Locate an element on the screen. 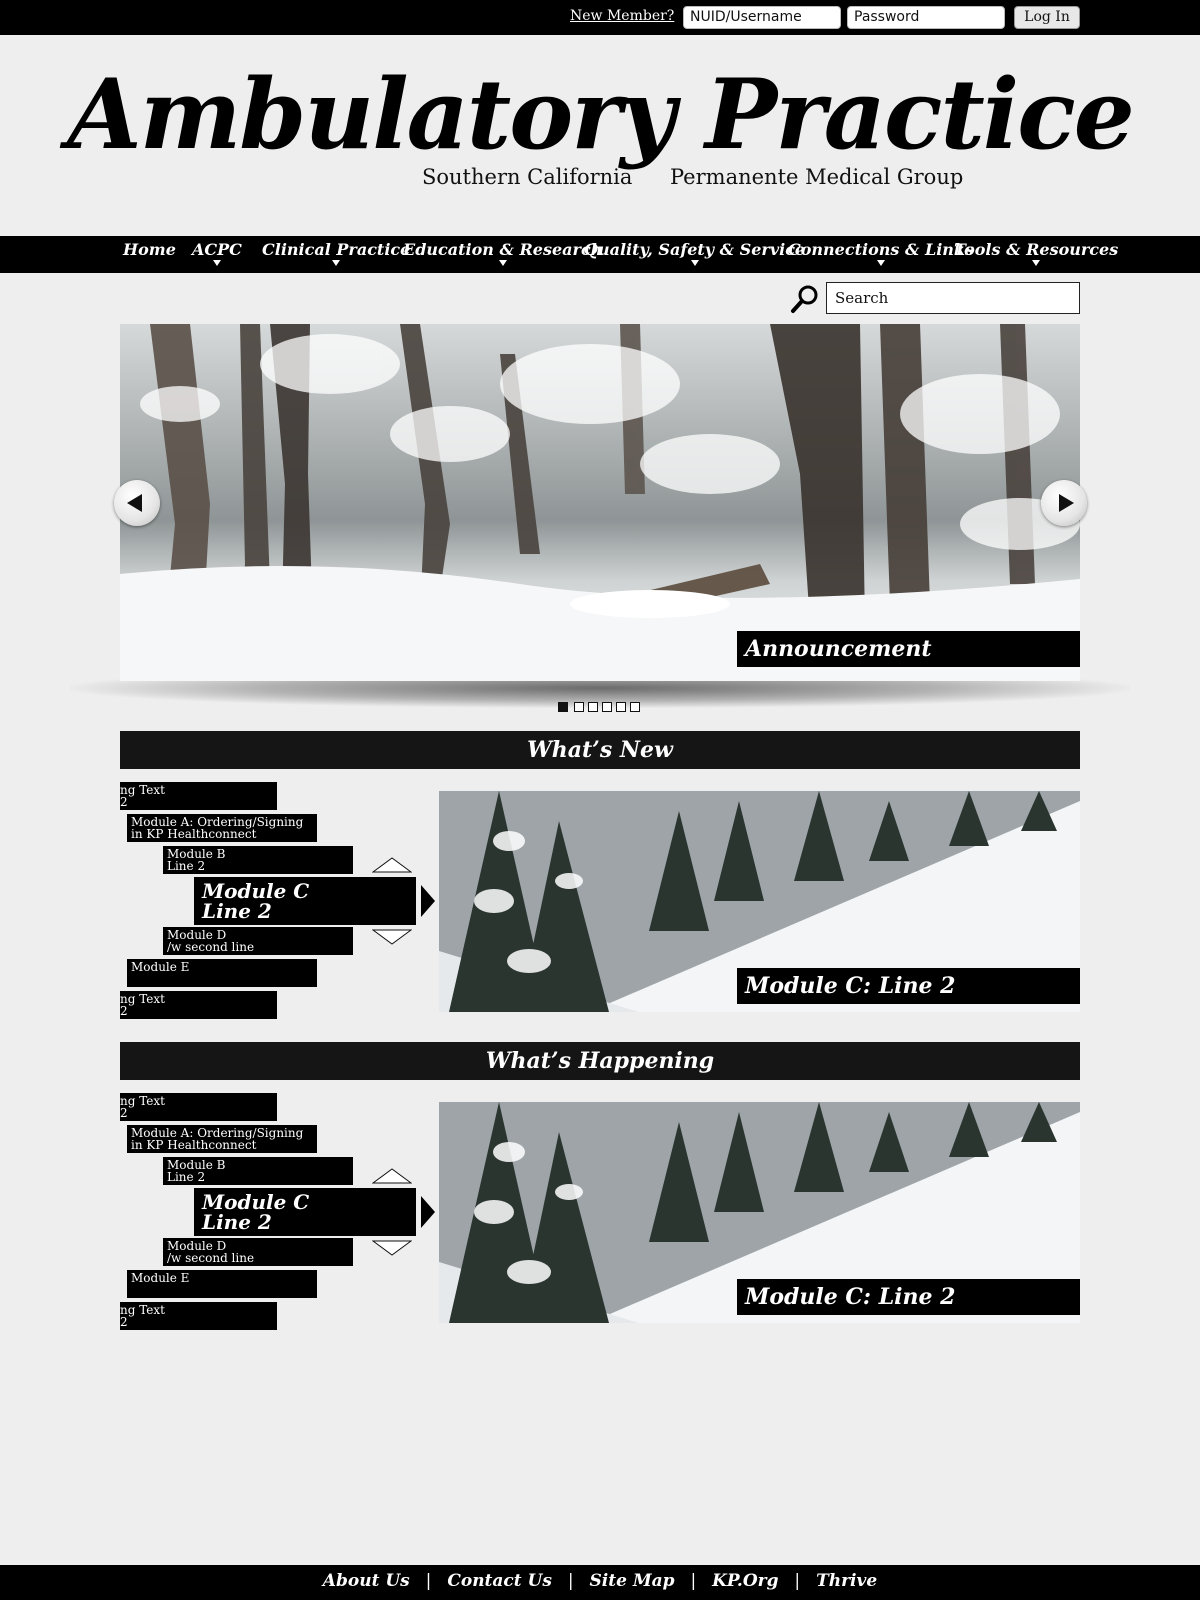 This screenshot has height=1600, width=1200. nav-item-acpc: ACPC is located at coordinates (217, 253).